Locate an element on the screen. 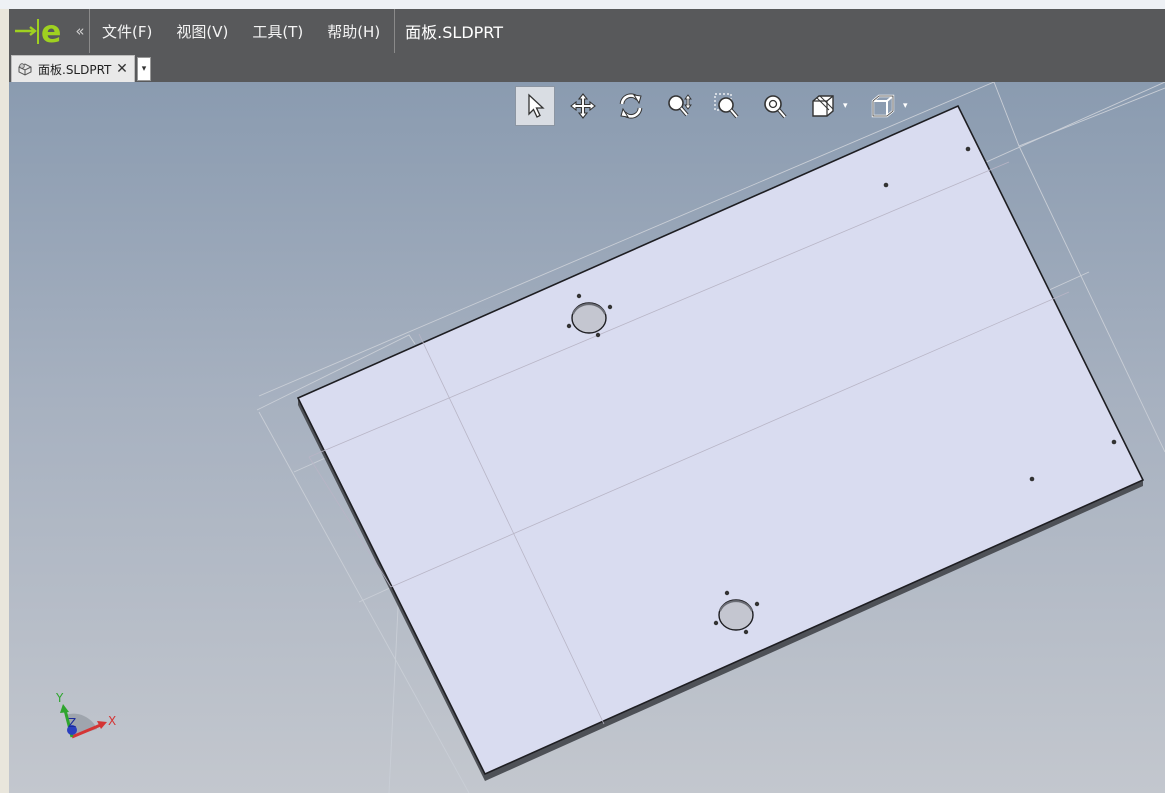 This screenshot has width=1165, height=793. triad-x-label: X is located at coordinates (112, 721).